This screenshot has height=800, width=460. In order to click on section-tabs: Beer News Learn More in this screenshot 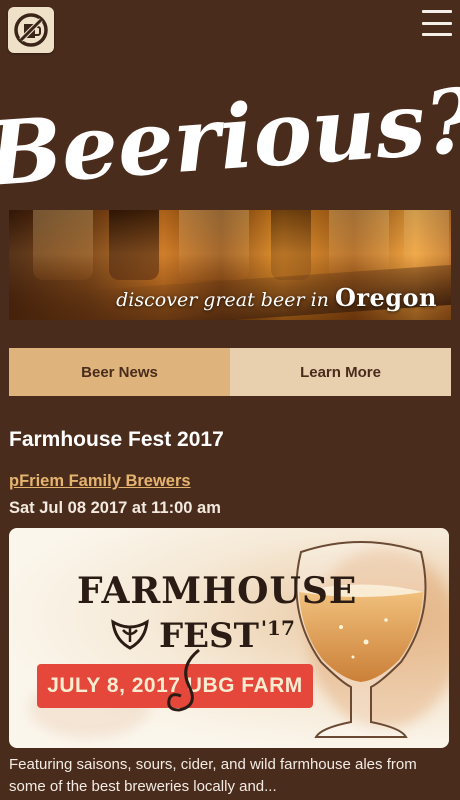, I will do `click(230, 372)`.